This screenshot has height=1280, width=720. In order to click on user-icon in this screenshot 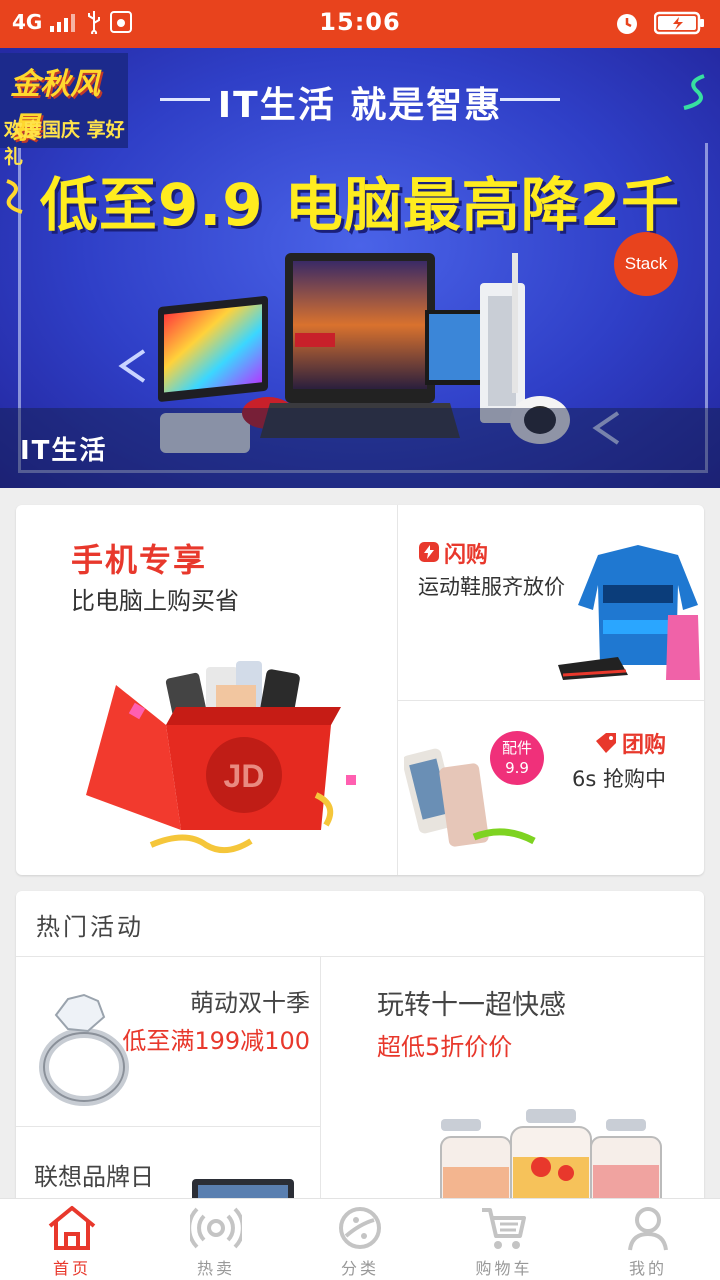, I will do `click(648, 1229)`.